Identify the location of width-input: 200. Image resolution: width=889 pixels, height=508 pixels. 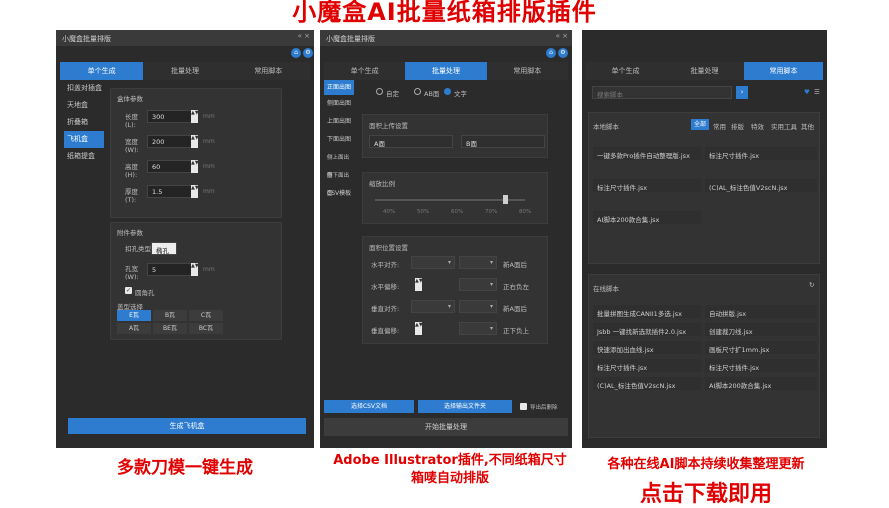
(170, 141).